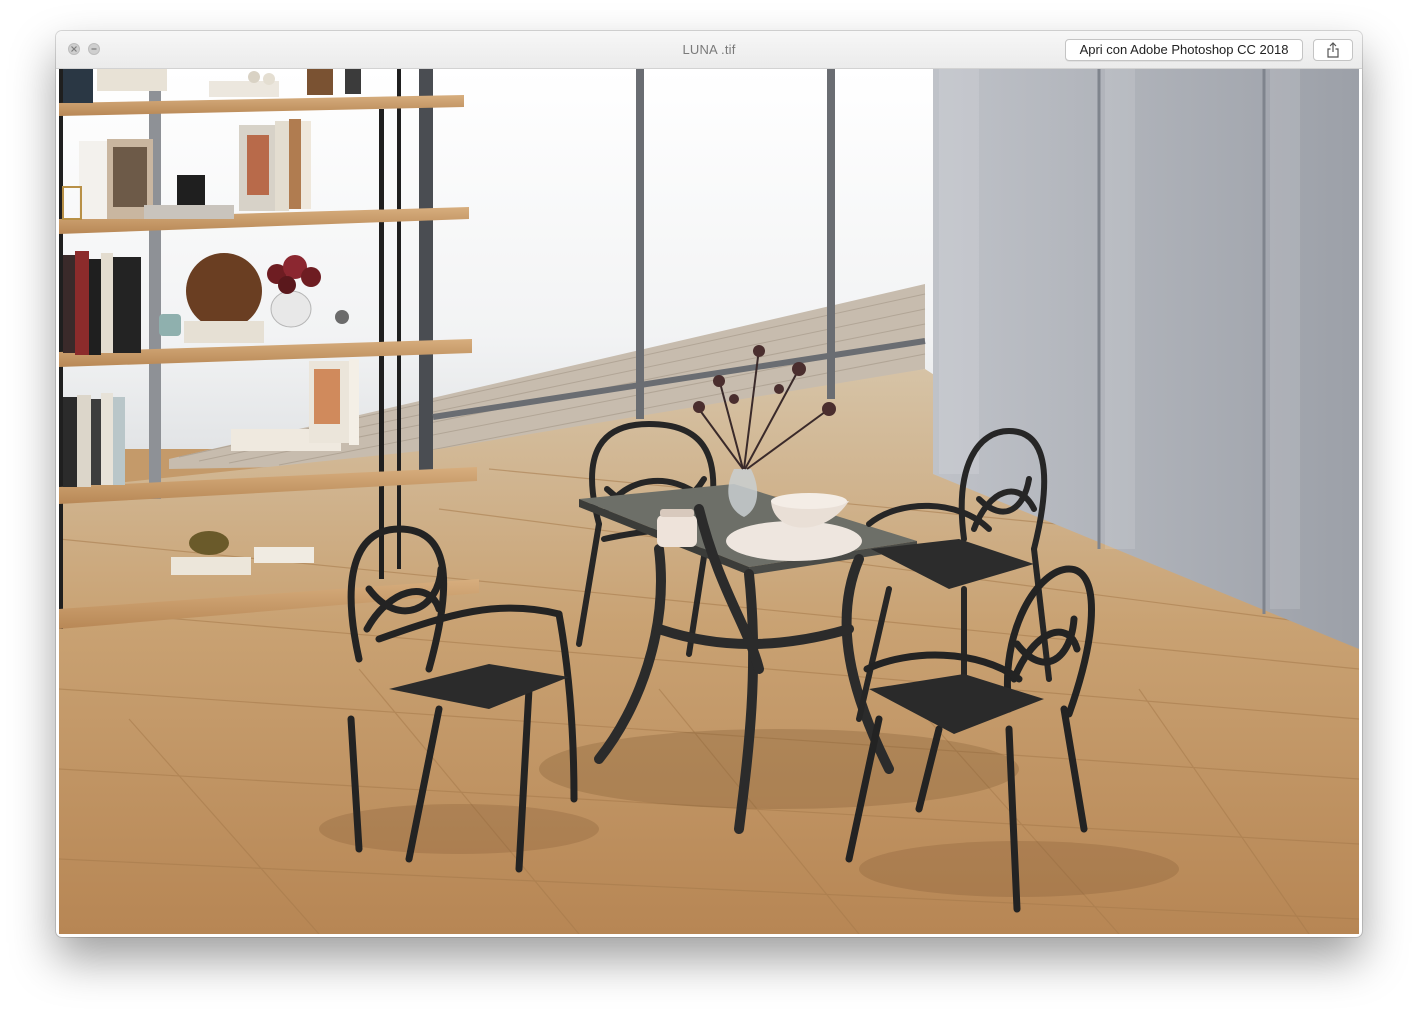 This screenshot has height=1018, width=1418. What do you see at coordinates (1184, 50) in the screenshot?
I see `open-with-photoshop-button: Apri con Adobe Photoshop CC 2018` at bounding box center [1184, 50].